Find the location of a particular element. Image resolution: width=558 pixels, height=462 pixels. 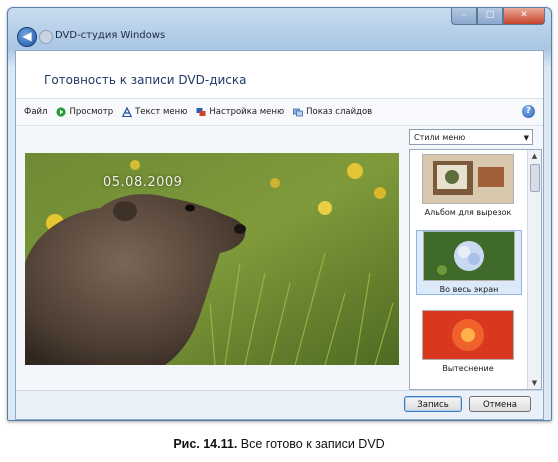

menu-style-label: Альбом для вырезок is located at coordinates (468, 212).